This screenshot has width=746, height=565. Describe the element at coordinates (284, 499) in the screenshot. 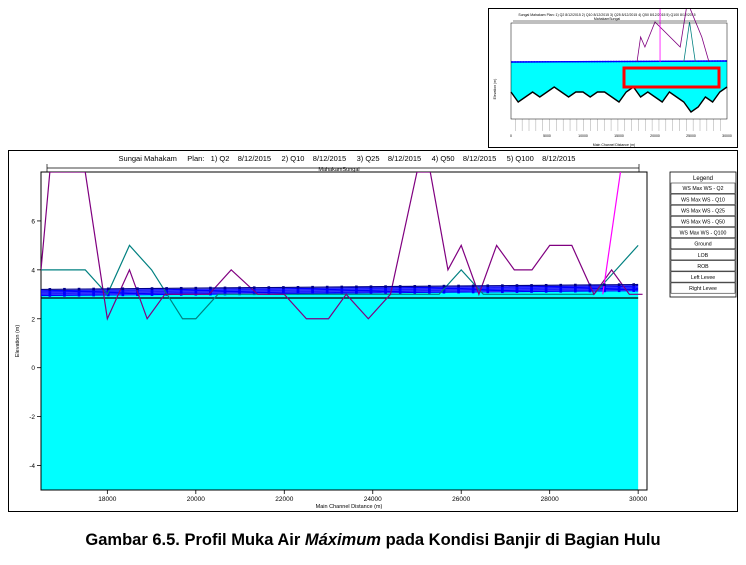

I see `x-tick-label: 22000` at that location.